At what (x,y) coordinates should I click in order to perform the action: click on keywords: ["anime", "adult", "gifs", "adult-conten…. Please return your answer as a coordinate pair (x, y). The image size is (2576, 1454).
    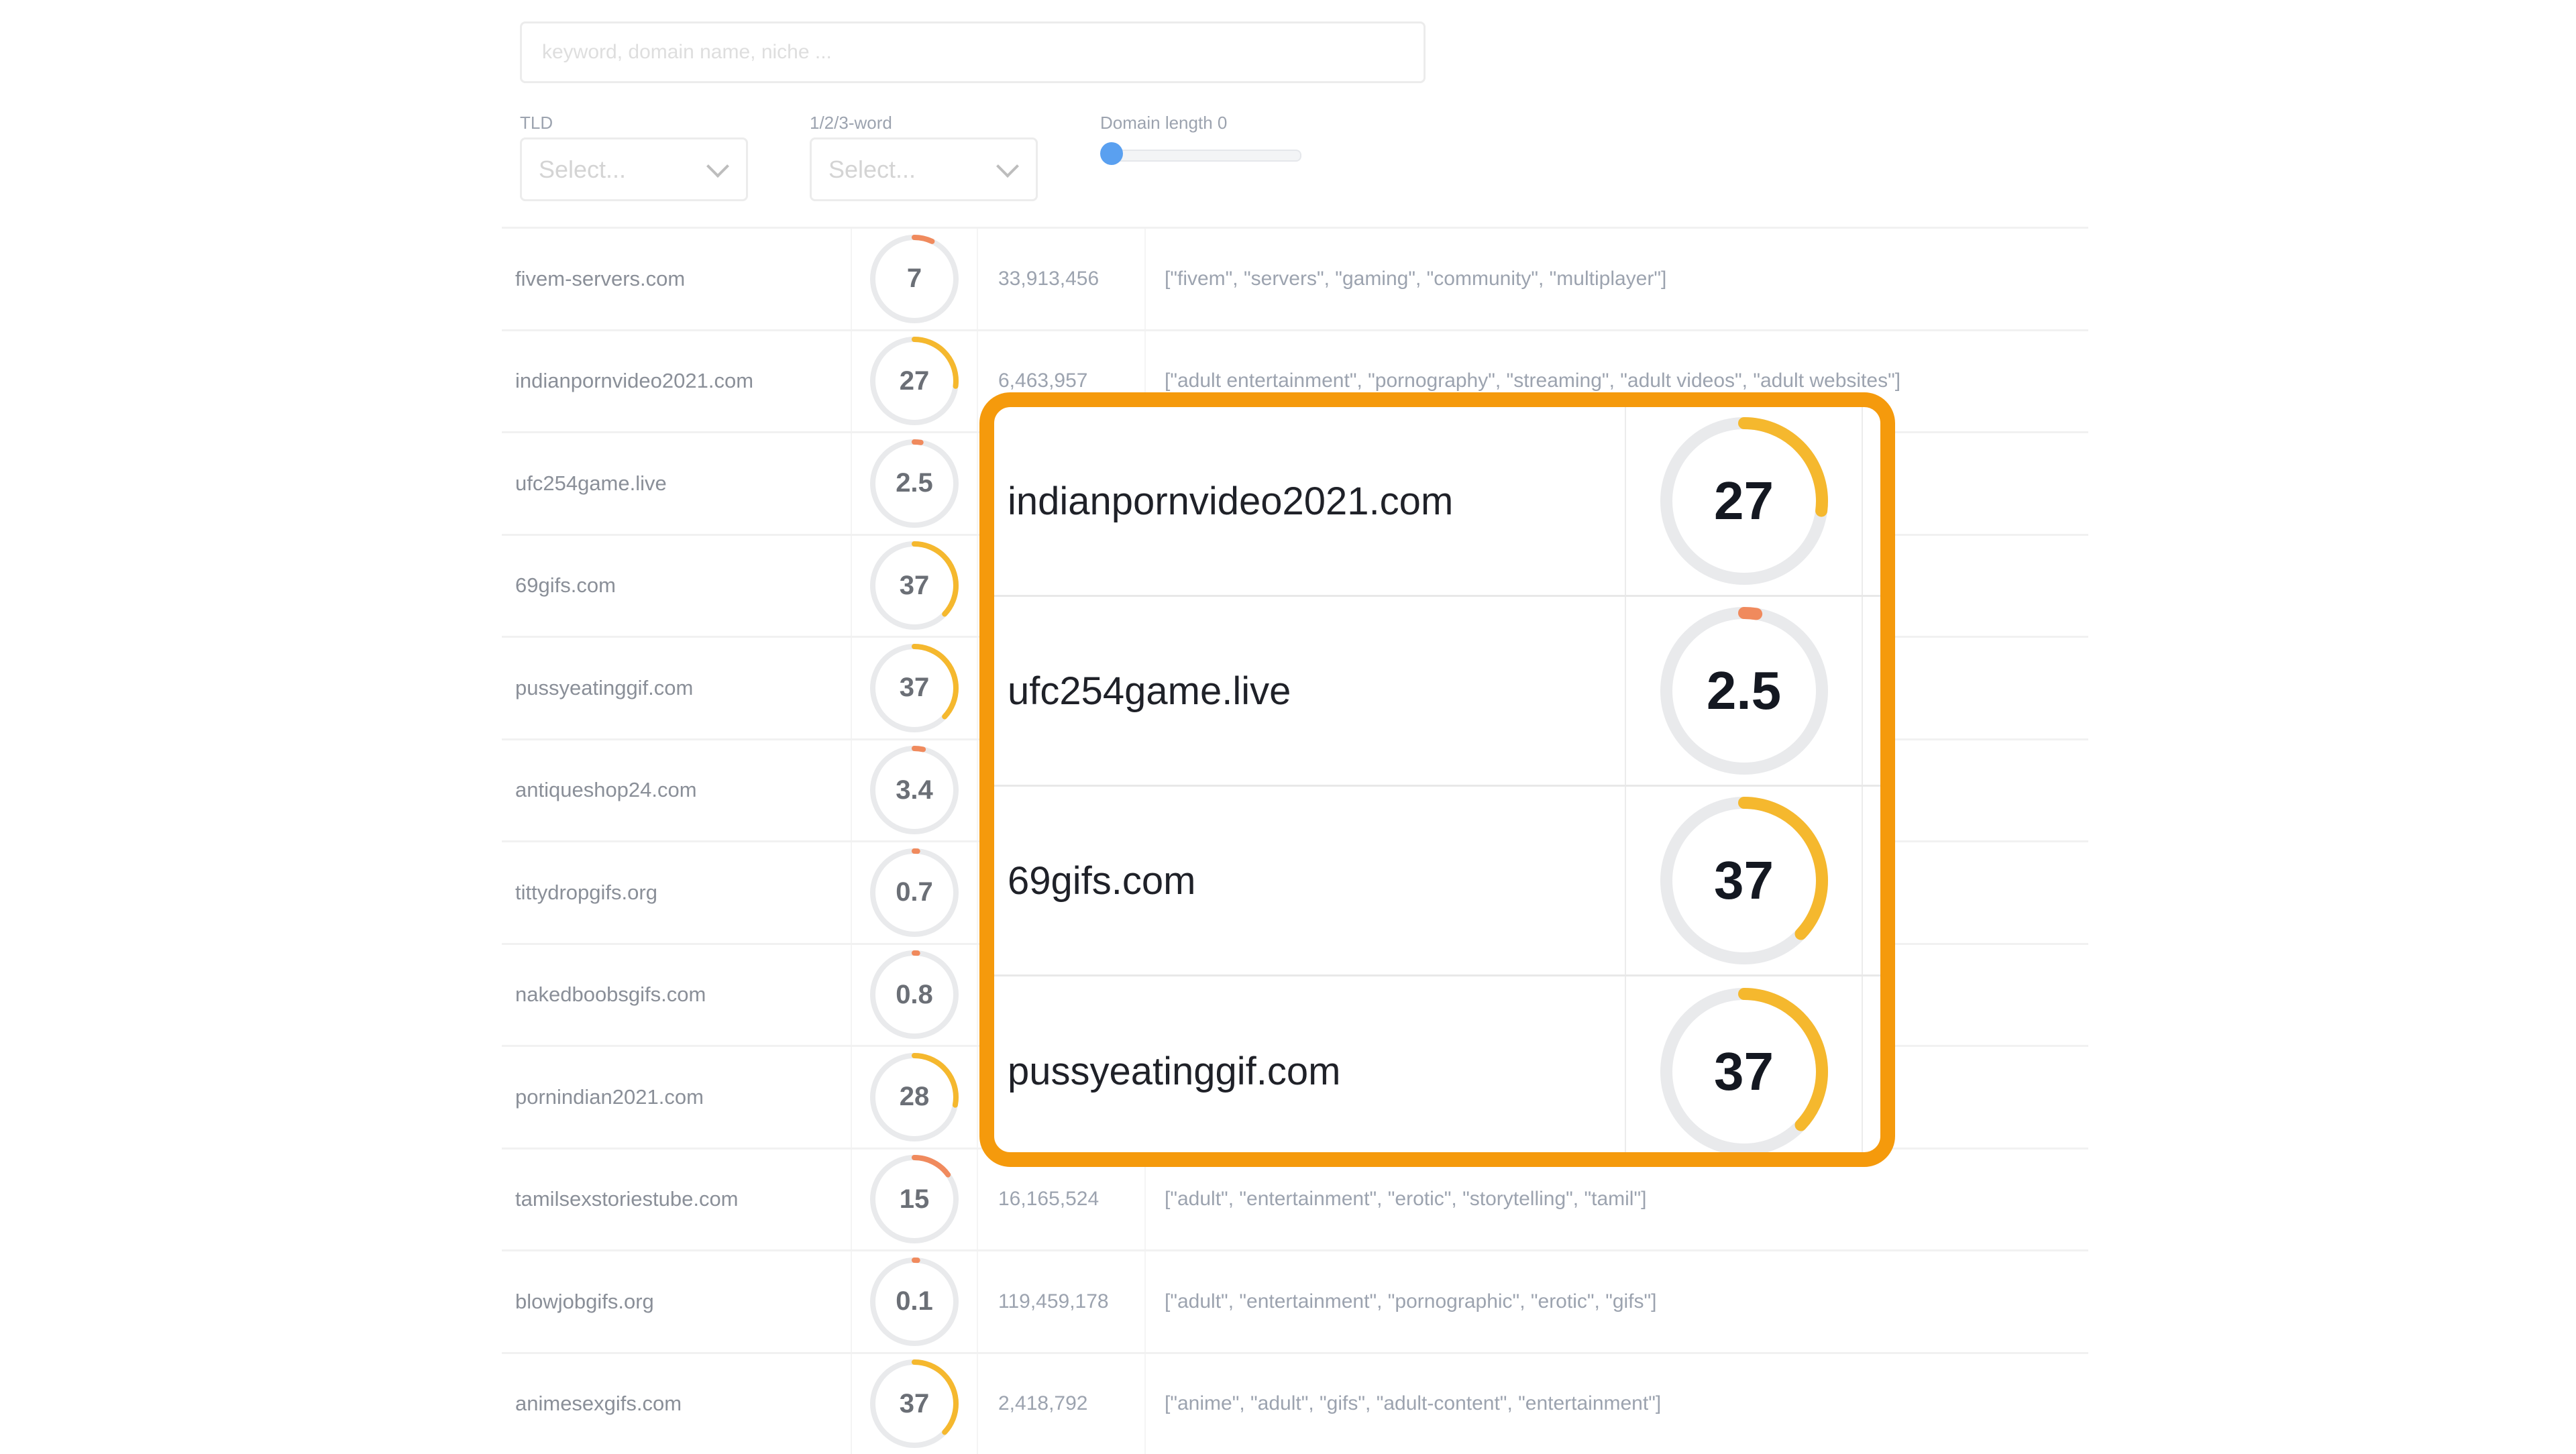
    Looking at the image, I should click on (1617, 1403).